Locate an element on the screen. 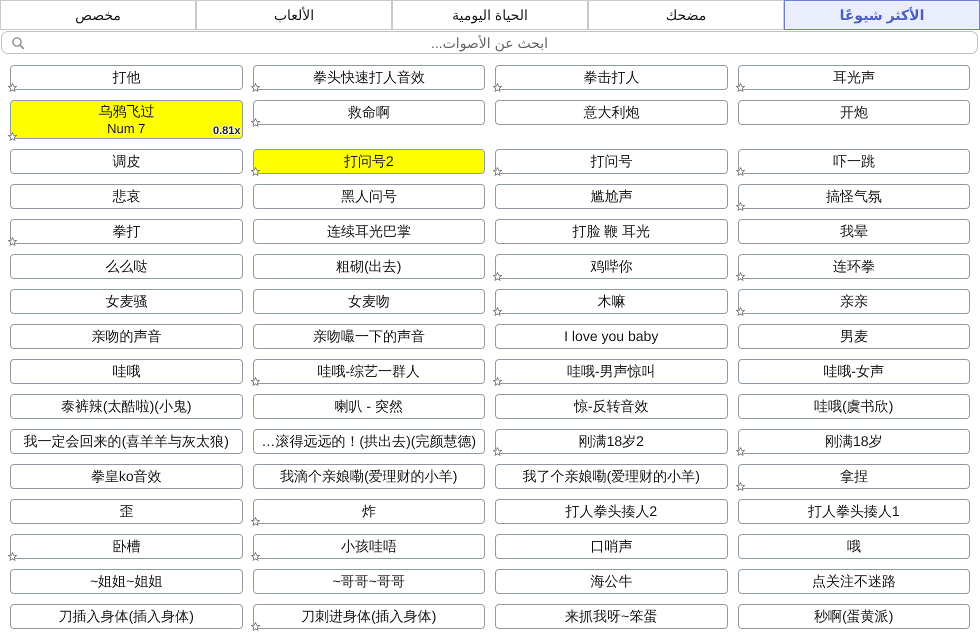 The width and height of the screenshot is (980, 640). sound-button: 刀刺进身体(插入身体) is located at coordinates (368, 616).